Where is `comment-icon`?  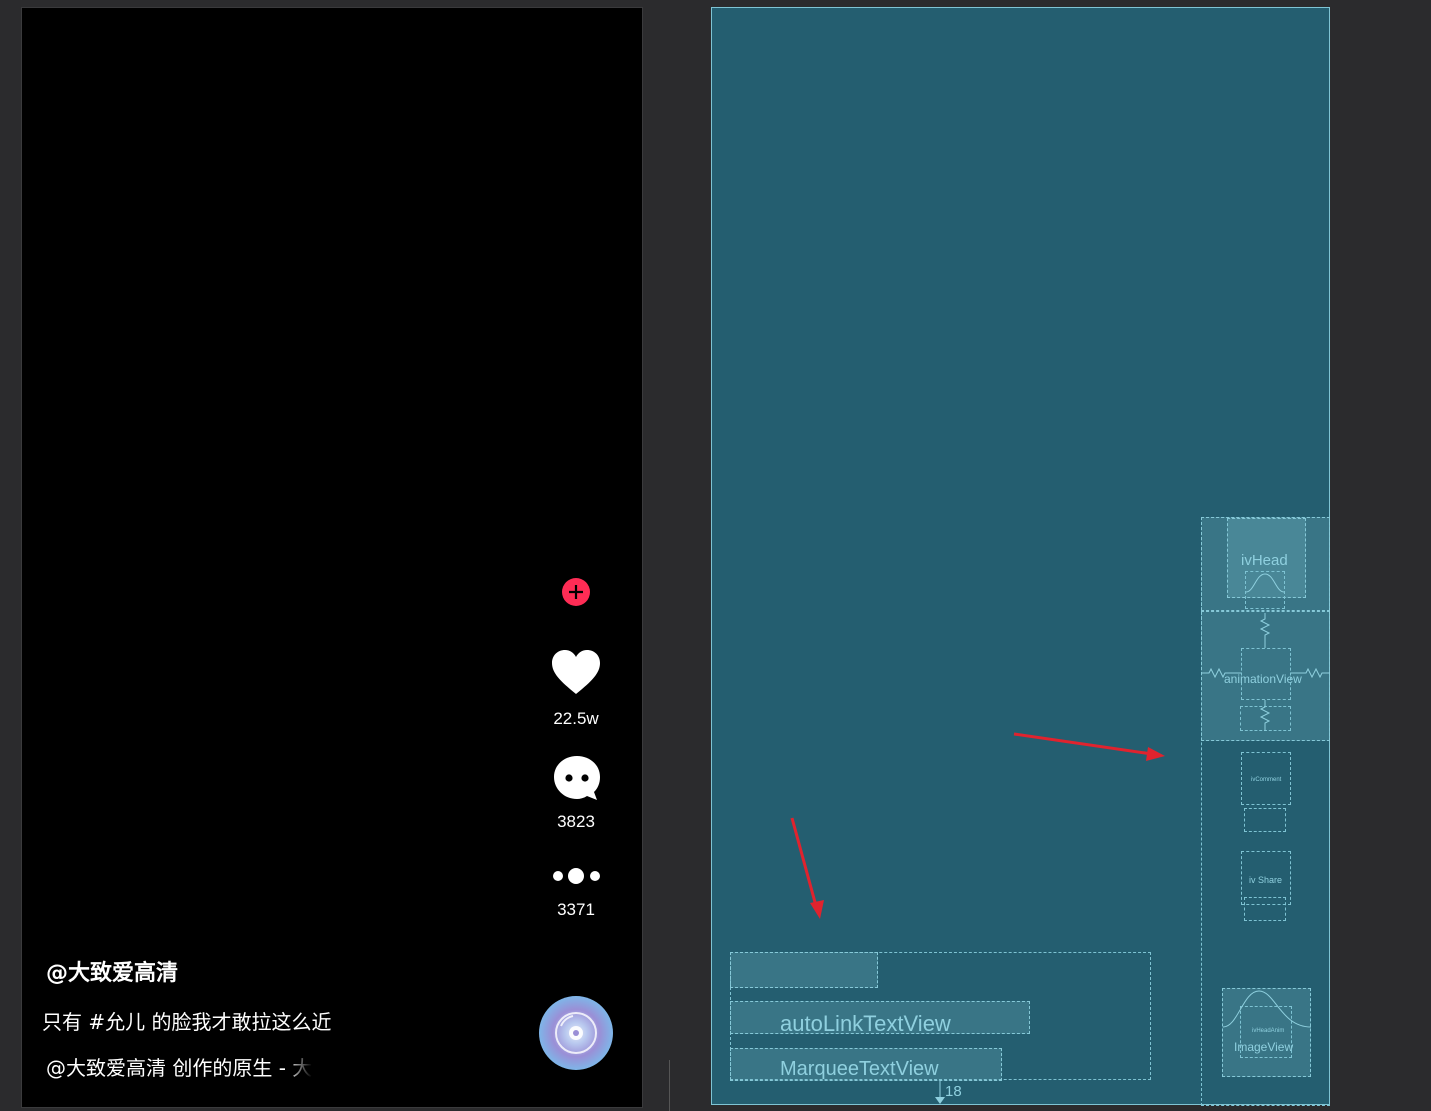
comment-icon is located at coordinates (577, 778).